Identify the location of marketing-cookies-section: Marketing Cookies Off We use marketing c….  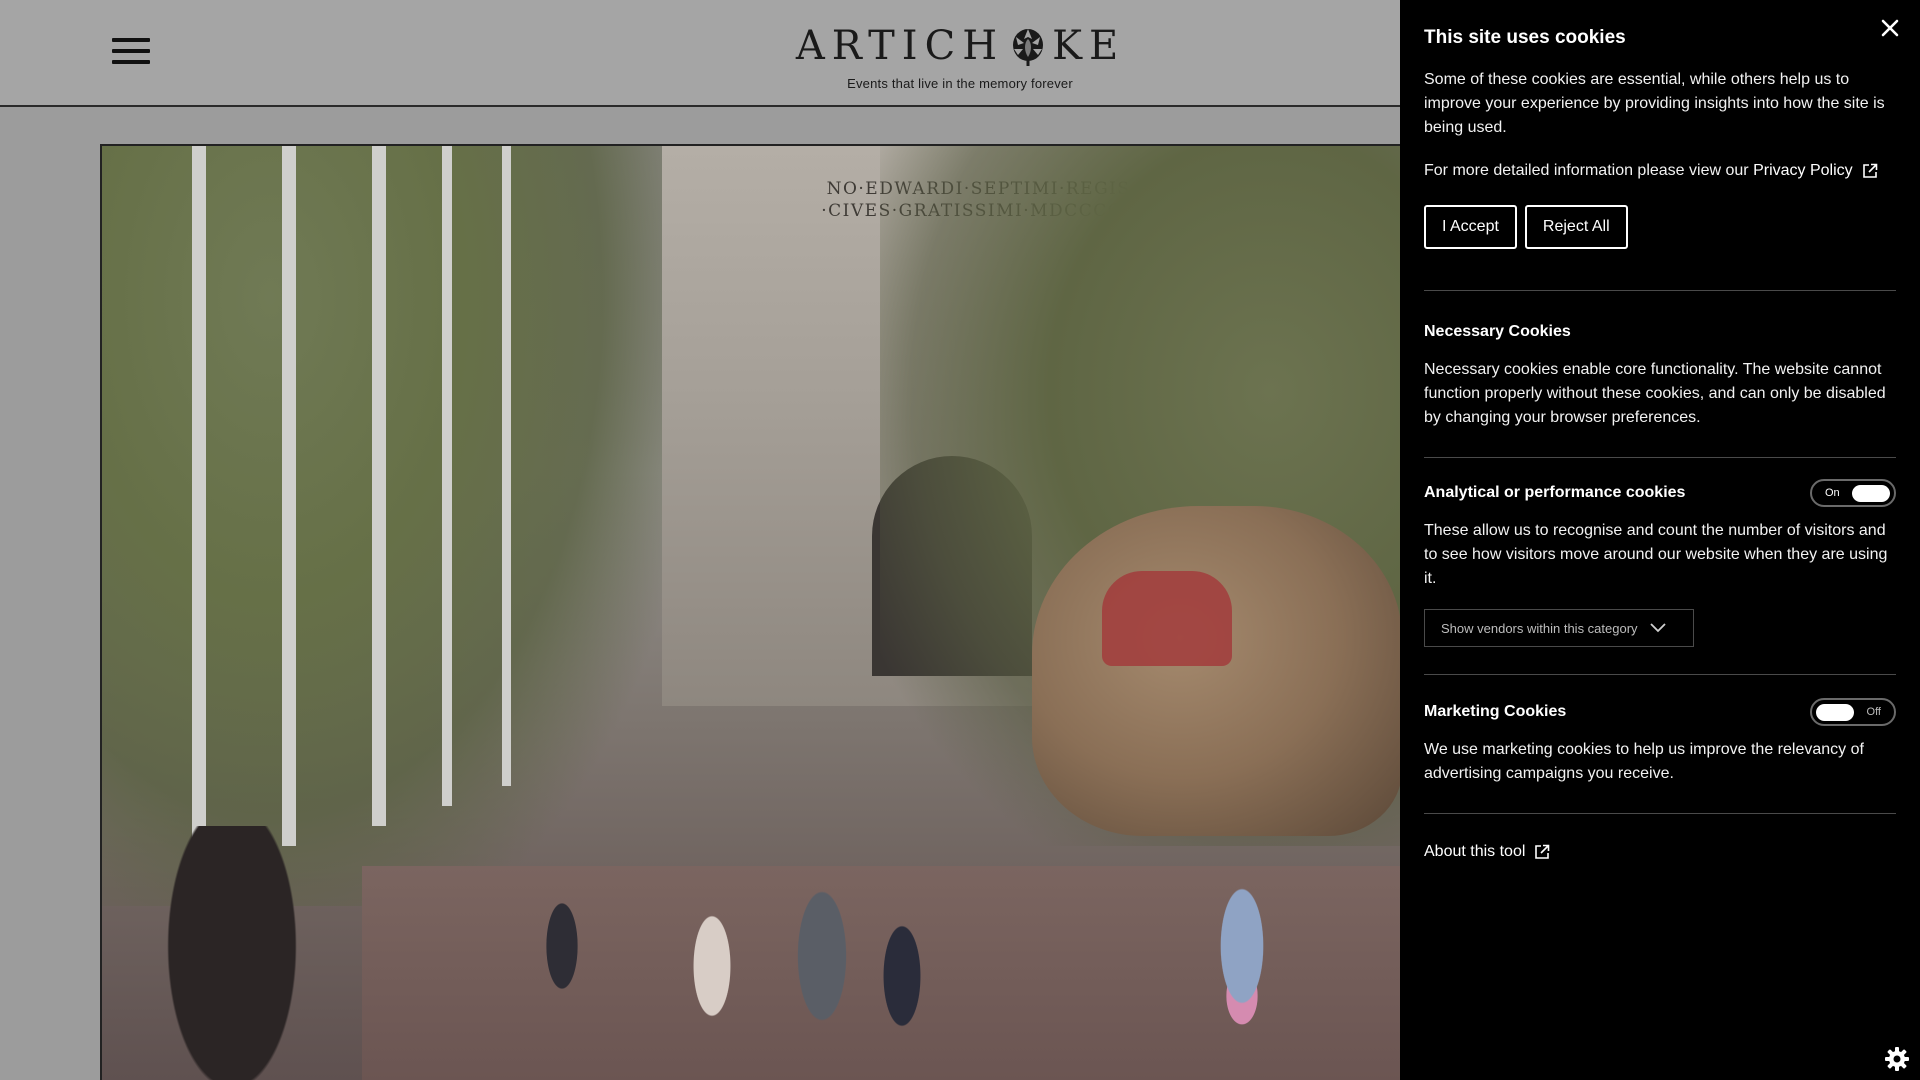
(1660, 744).